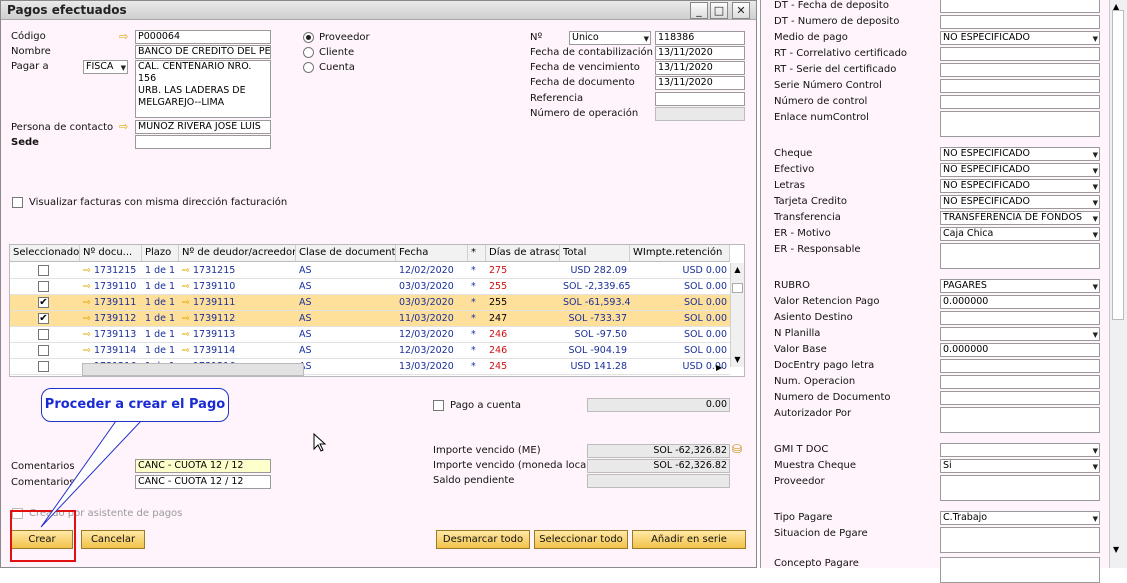 This screenshot has width=1127, height=583. Describe the element at coordinates (815, 465) in the screenshot. I see `udf-label: Muestra Cheque` at that location.